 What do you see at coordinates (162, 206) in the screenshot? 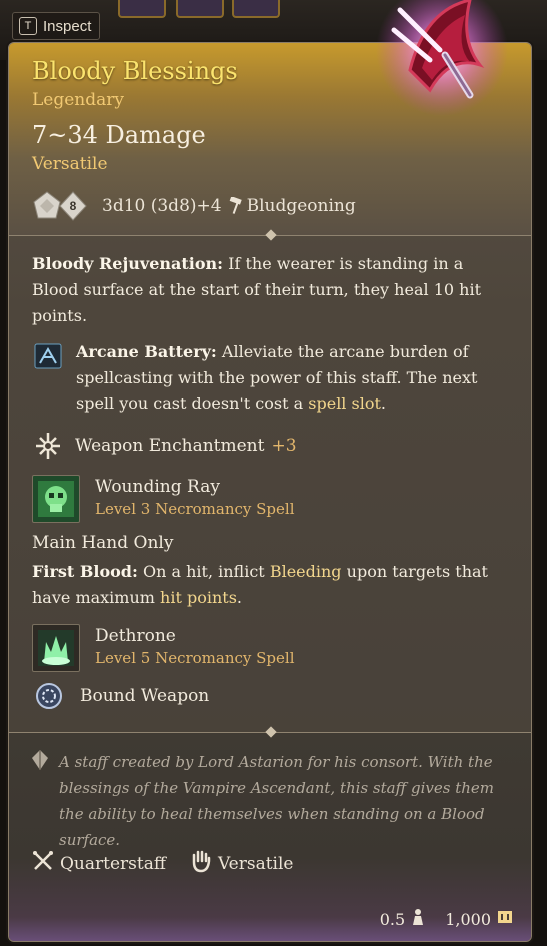
I see `dice-formula: 3d10 (3d8)+4` at bounding box center [162, 206].